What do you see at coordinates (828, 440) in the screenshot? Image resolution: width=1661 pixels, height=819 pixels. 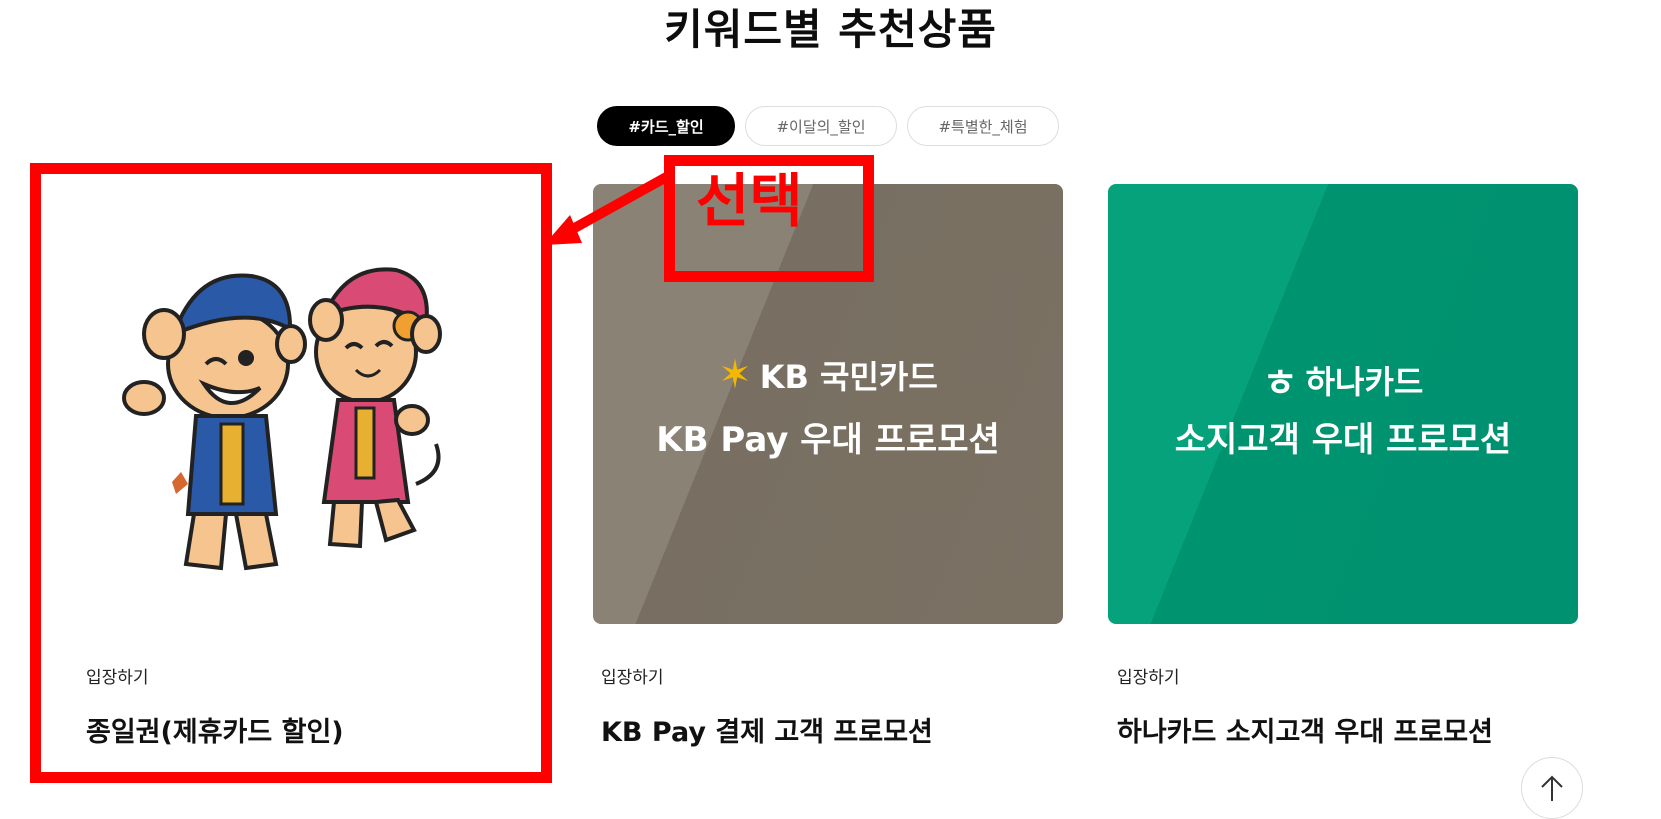 I see `kb-promo-tagline: KB Pay 우대 프로모션` at bounding box center [828, 440].